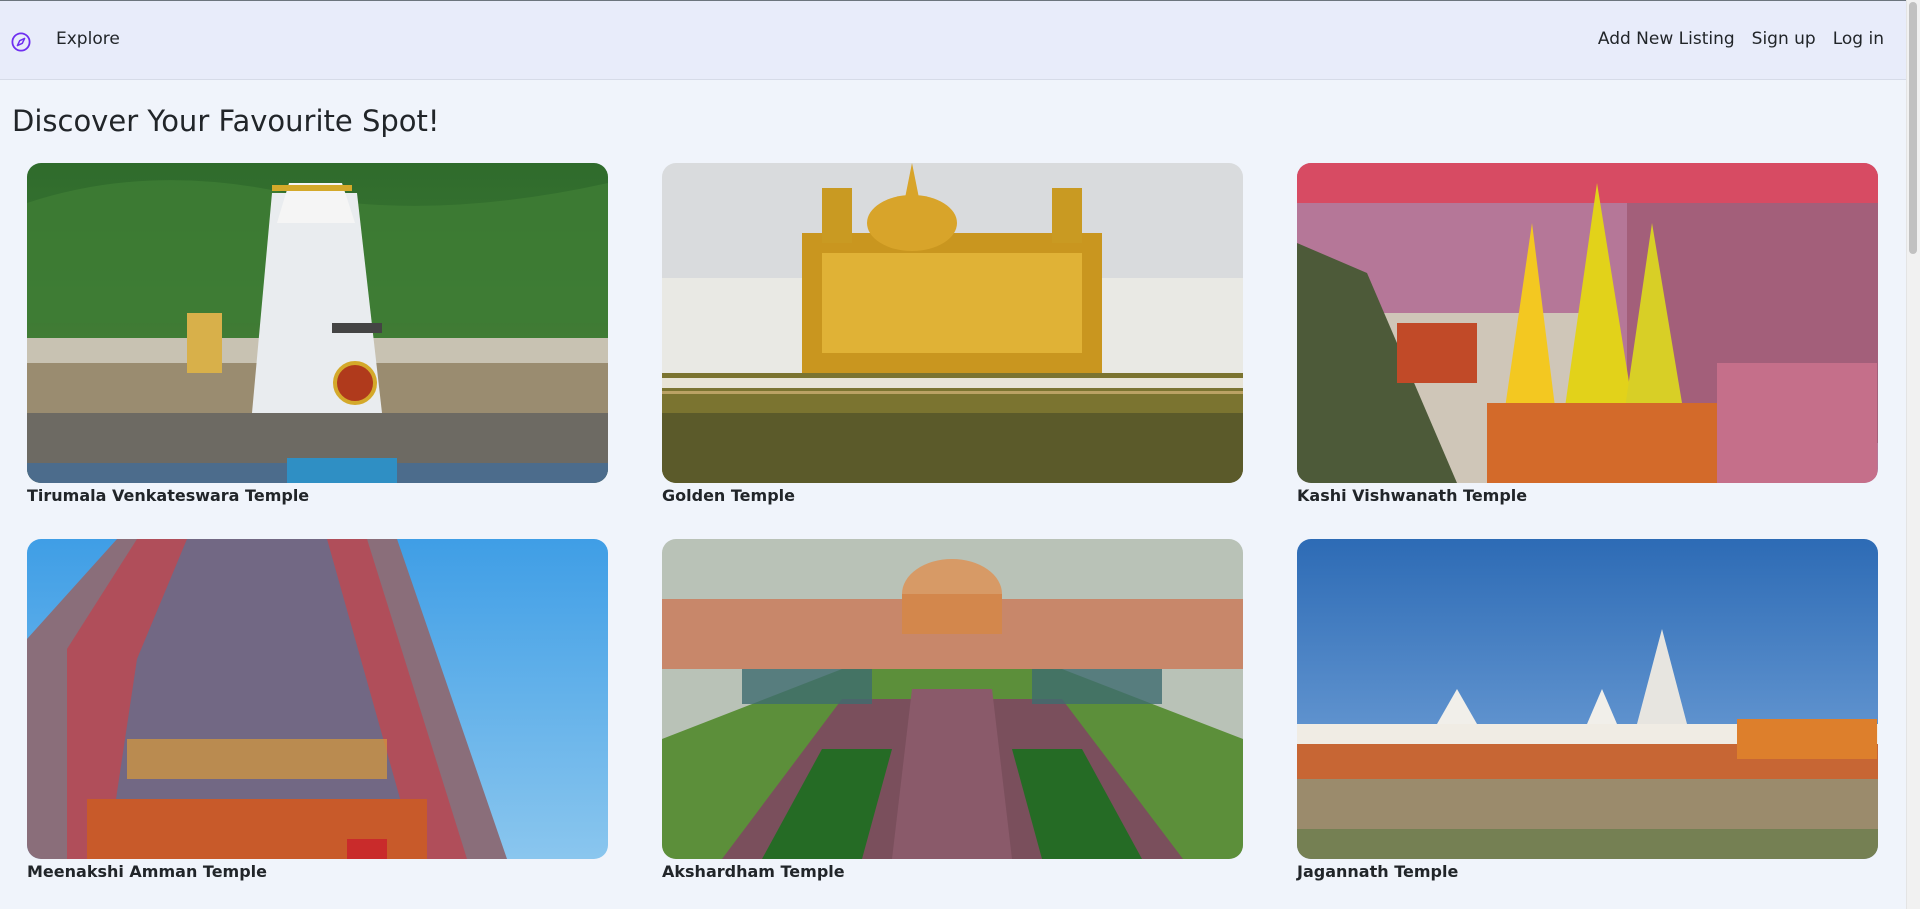 The image size is (1920, 909). What do you see at coordinates (1913, 454) in the screenshot?
I see `page-scrollbar` at bounding box center [1913, 454].